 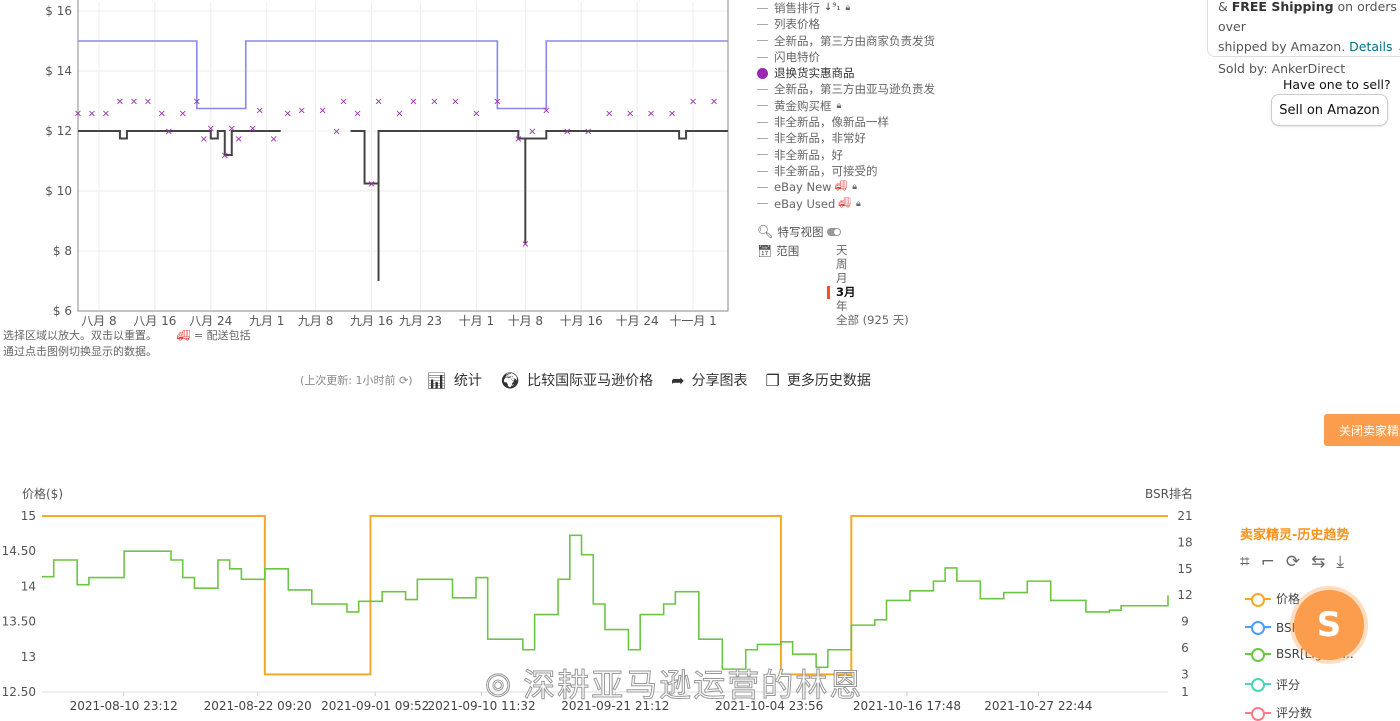 I want to click on y2-tick-label: 3, so click(x=1185, y=674).